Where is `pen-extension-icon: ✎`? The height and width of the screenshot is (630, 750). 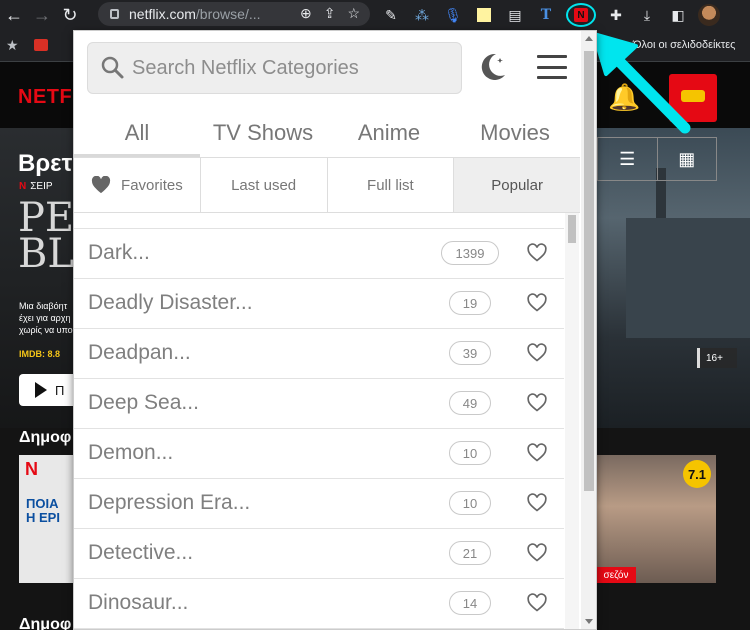 pen-extension-icon: ✎ is located at coordinates (391, 15).